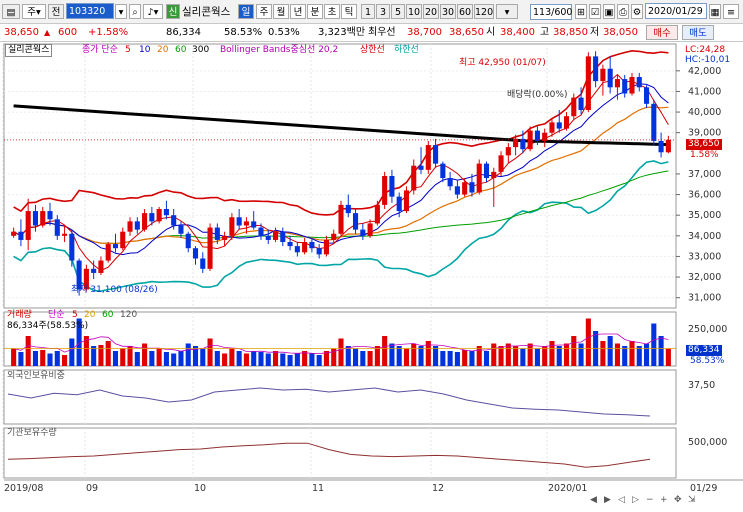 The image size is (743, 512). What do you see at coordinates (635, 500) in the screenshot?
I see `scroll-control-icon: ▷` at bounding box center [635, 500].